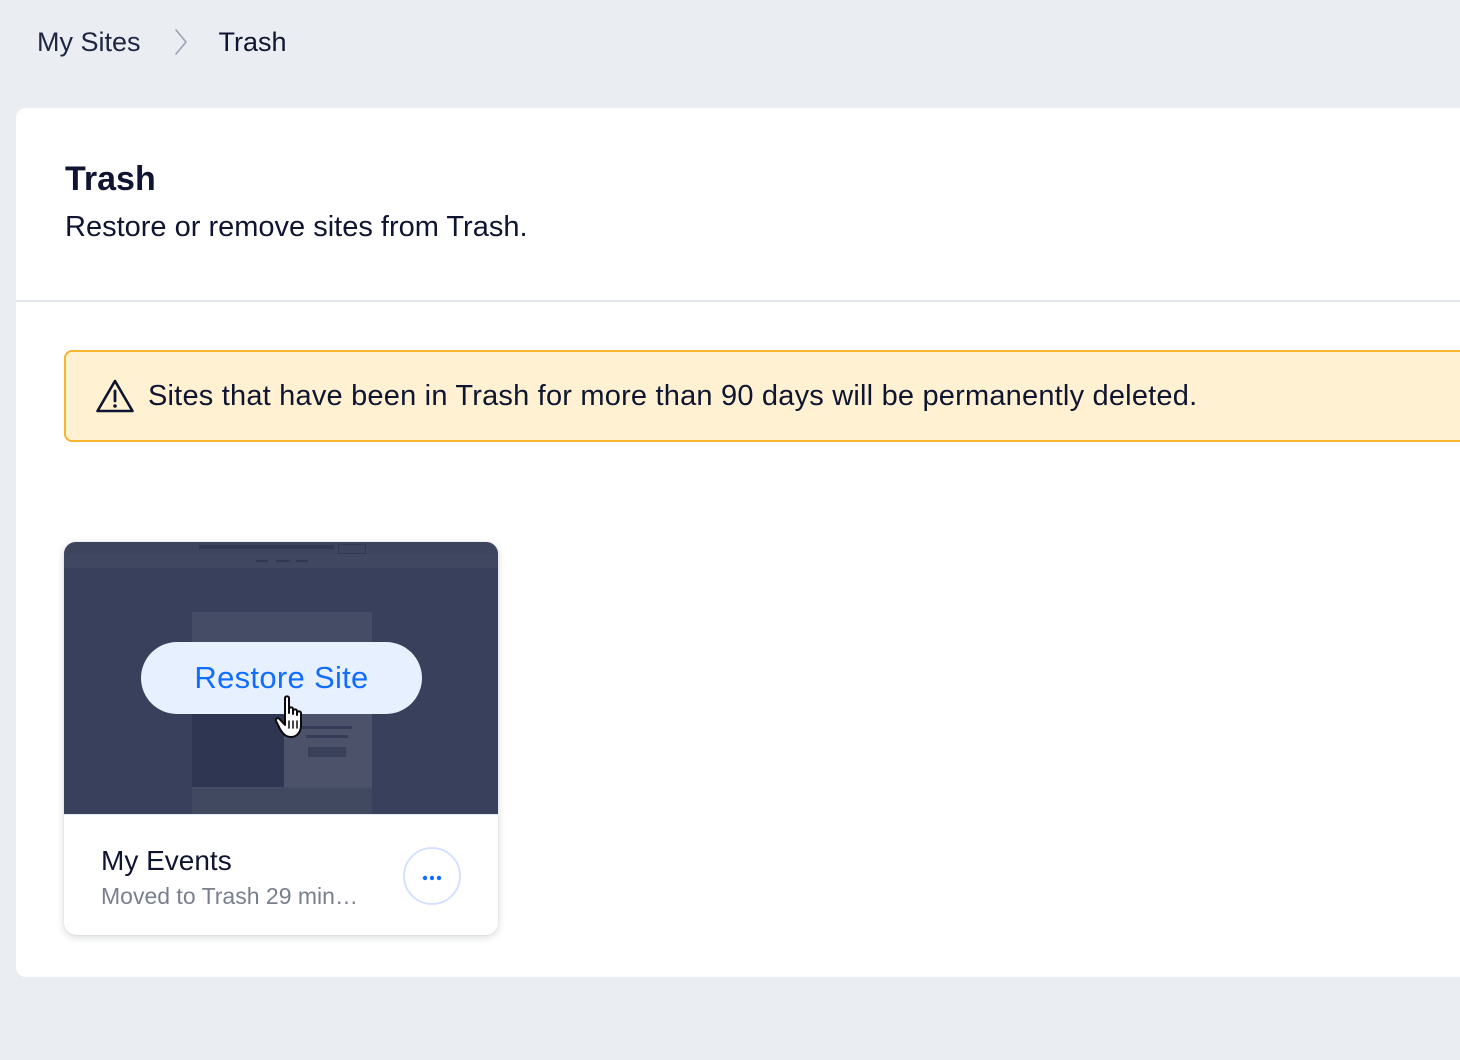 The width and height of the screenshot is (1460, 1060). Describe the element at coordinates (166, 860) in the screenshot. I see `site-name: My Events` at that location.